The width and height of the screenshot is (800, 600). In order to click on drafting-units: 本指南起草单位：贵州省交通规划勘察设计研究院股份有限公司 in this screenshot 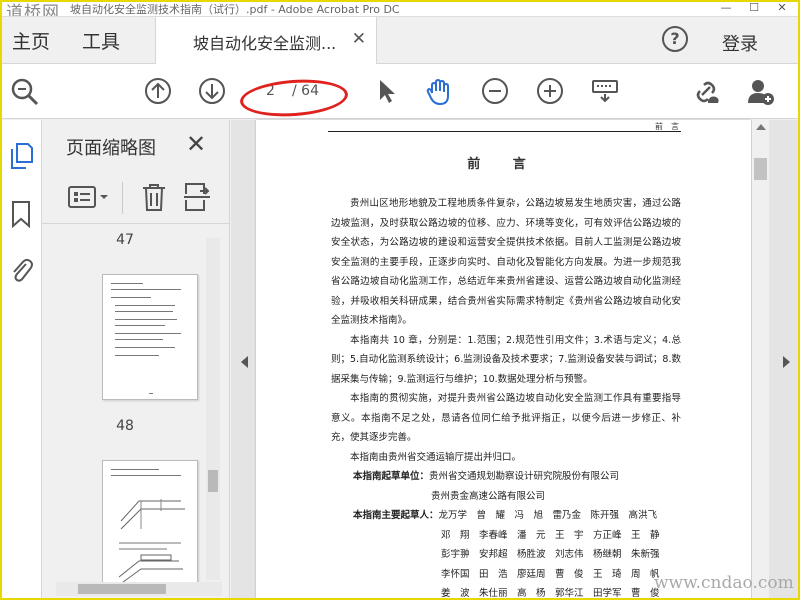, I will do `click(517, 477)`.